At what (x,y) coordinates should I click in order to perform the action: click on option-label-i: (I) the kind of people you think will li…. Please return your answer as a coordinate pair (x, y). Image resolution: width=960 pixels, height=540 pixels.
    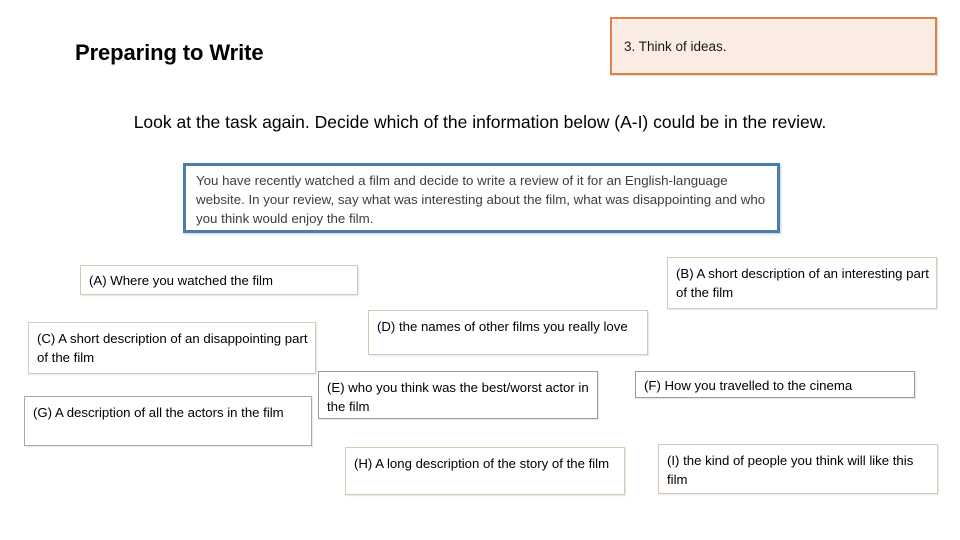
    Looking at the image, I should click on (790, 470).